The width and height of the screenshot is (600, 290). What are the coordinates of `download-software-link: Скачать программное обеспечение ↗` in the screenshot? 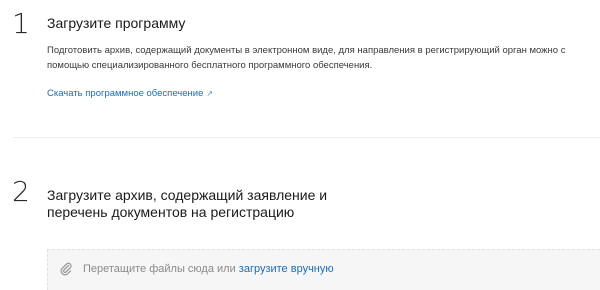 It's located at (130, 93).